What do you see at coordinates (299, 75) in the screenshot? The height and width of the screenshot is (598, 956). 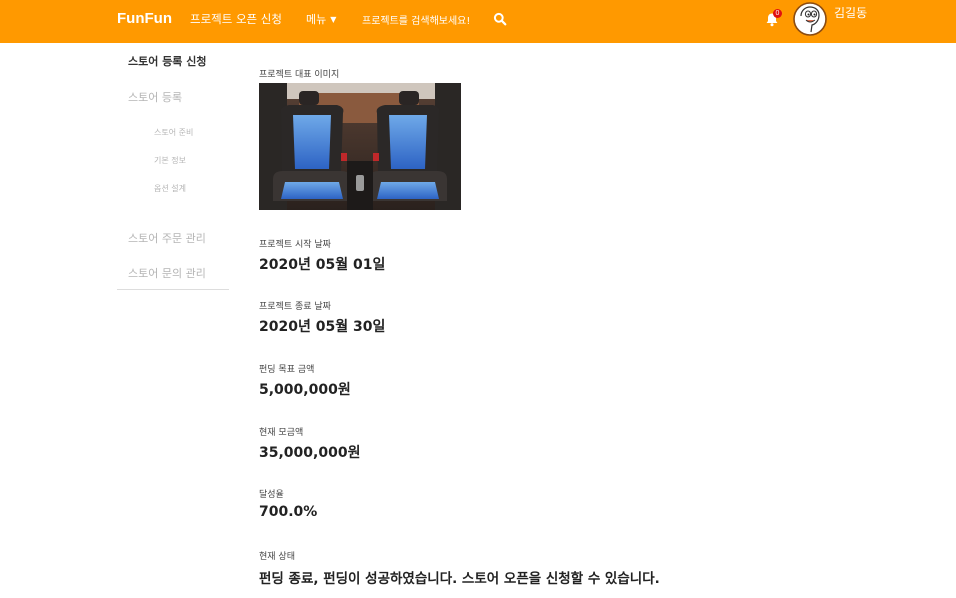 I see `image-label: 프로젝트 대표 이미지` at bounding box center [299, 75].